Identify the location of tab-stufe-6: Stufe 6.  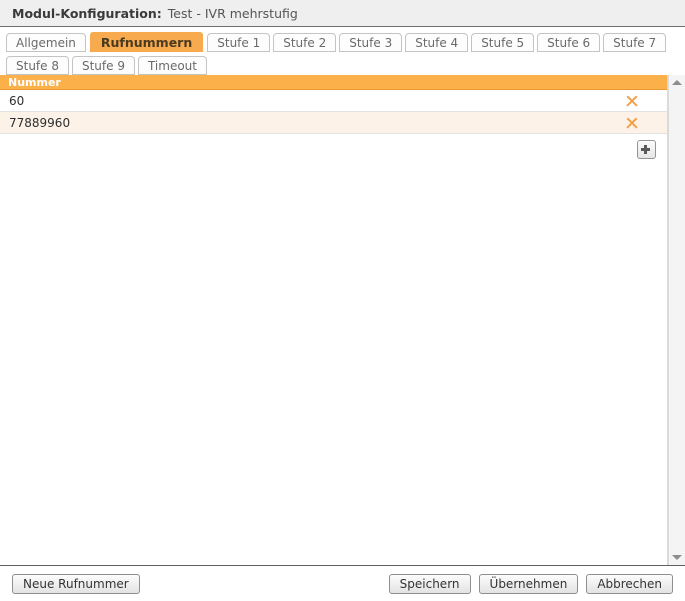
(569, 42).